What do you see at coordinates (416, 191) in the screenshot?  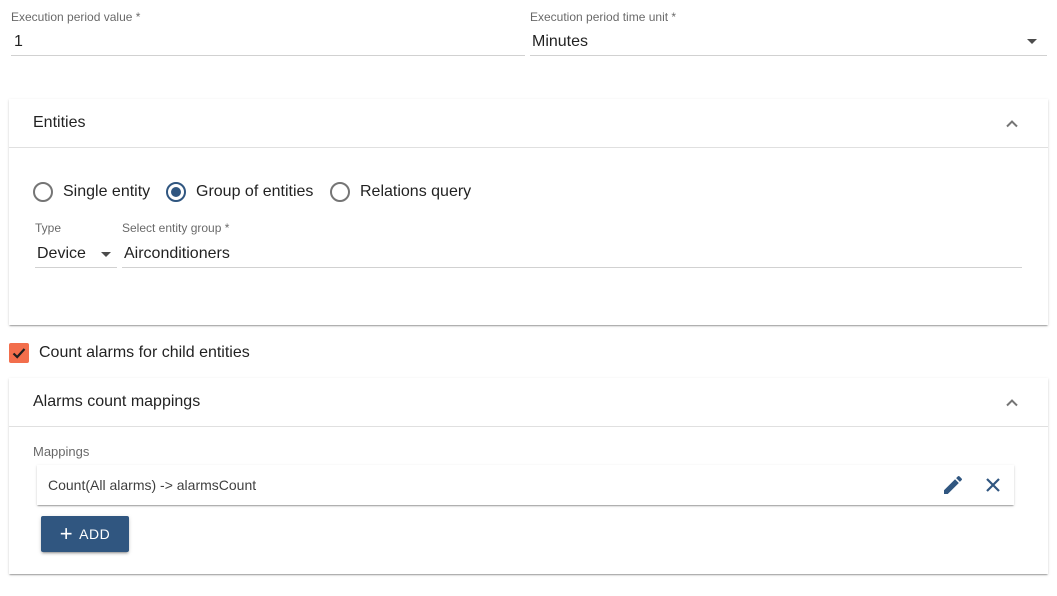 I see `radio-label: Relations query` at bounding box center [416, 191].